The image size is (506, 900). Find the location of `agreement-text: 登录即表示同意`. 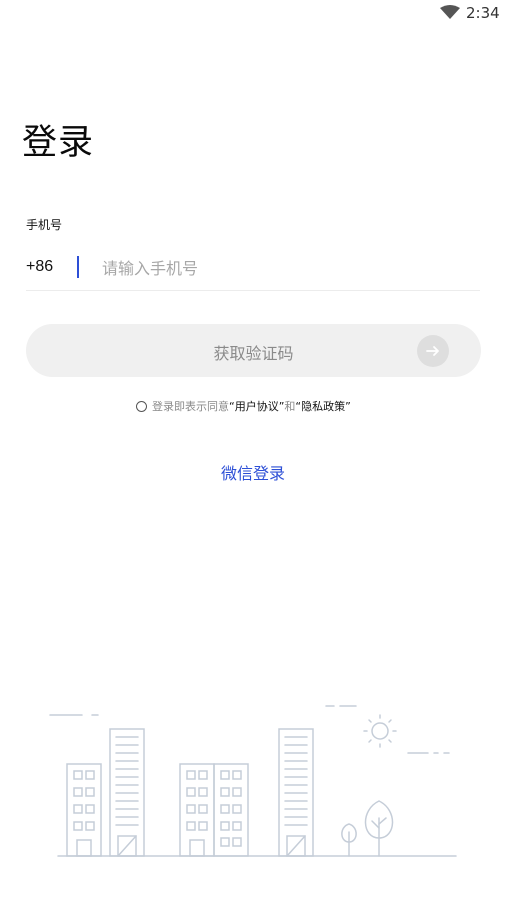

agreement-text: 登录即表示同意 is located at coordinates (190, 406).